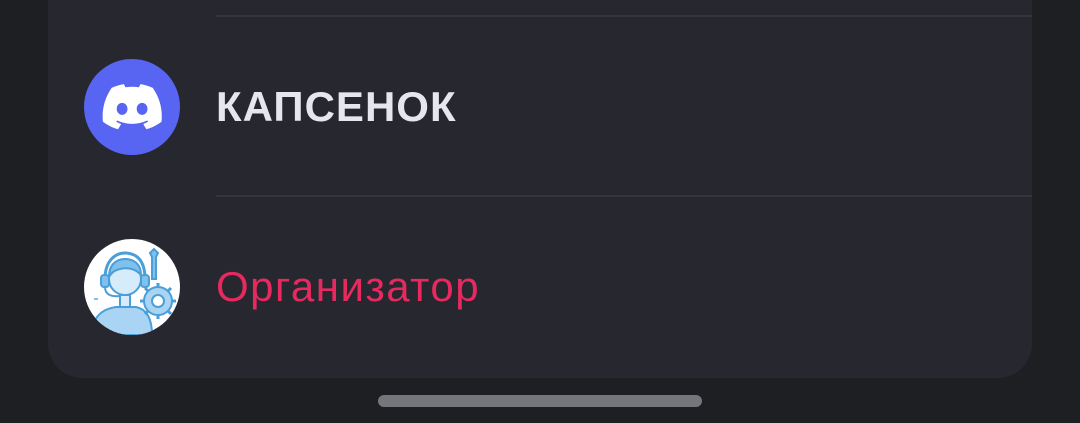 This screenshot has height=423, width=1080. Describe the element at coordinates (336, 106) in the screenshot. I see `role-label: КАПСЕНОК` at that location.